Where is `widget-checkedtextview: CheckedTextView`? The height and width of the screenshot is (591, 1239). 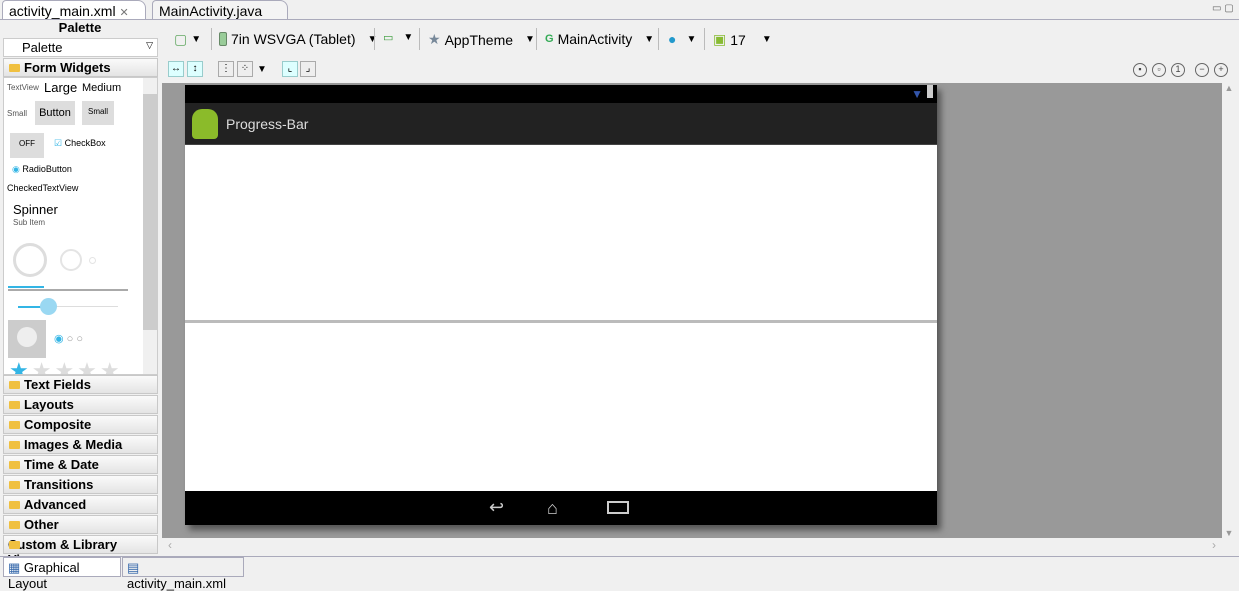
widget-checkedtextview: CheckedTextView is located at coordinates (42, 188).